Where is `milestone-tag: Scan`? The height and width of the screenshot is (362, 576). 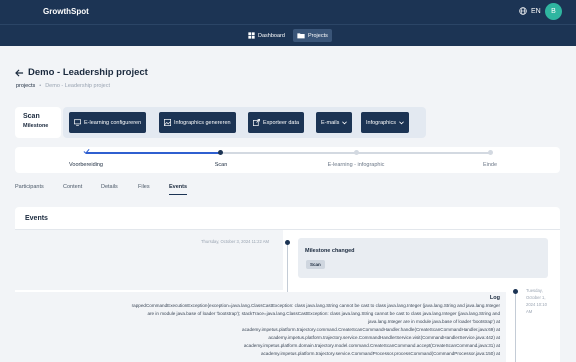 milestone-tag: Scan is located at coordinates (315, 264).